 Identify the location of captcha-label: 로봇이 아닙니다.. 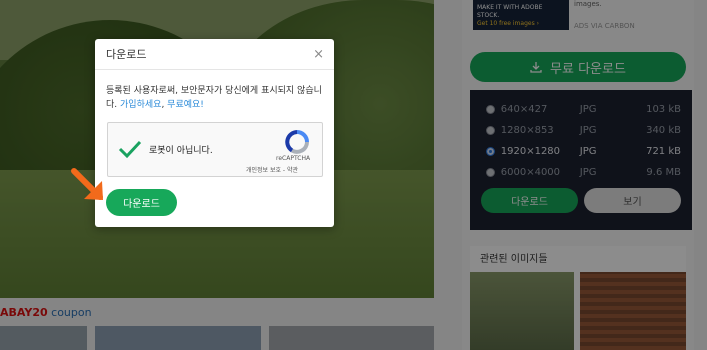
(181, 151).